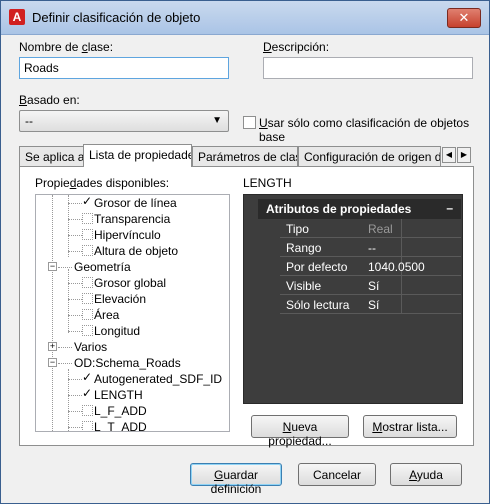  What do you see at coordinates (126, 299) in the screenshot?
I see `tree-item: Elevación` at bounding box center [126, 299].